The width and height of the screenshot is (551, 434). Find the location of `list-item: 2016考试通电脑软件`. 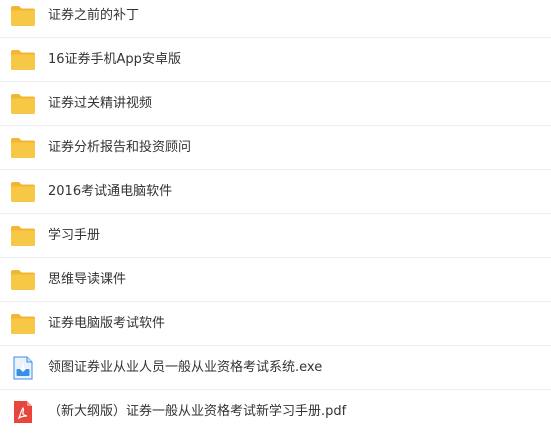

list-item: 2016考试通电脑软件 is located at coordinates (275, 192).